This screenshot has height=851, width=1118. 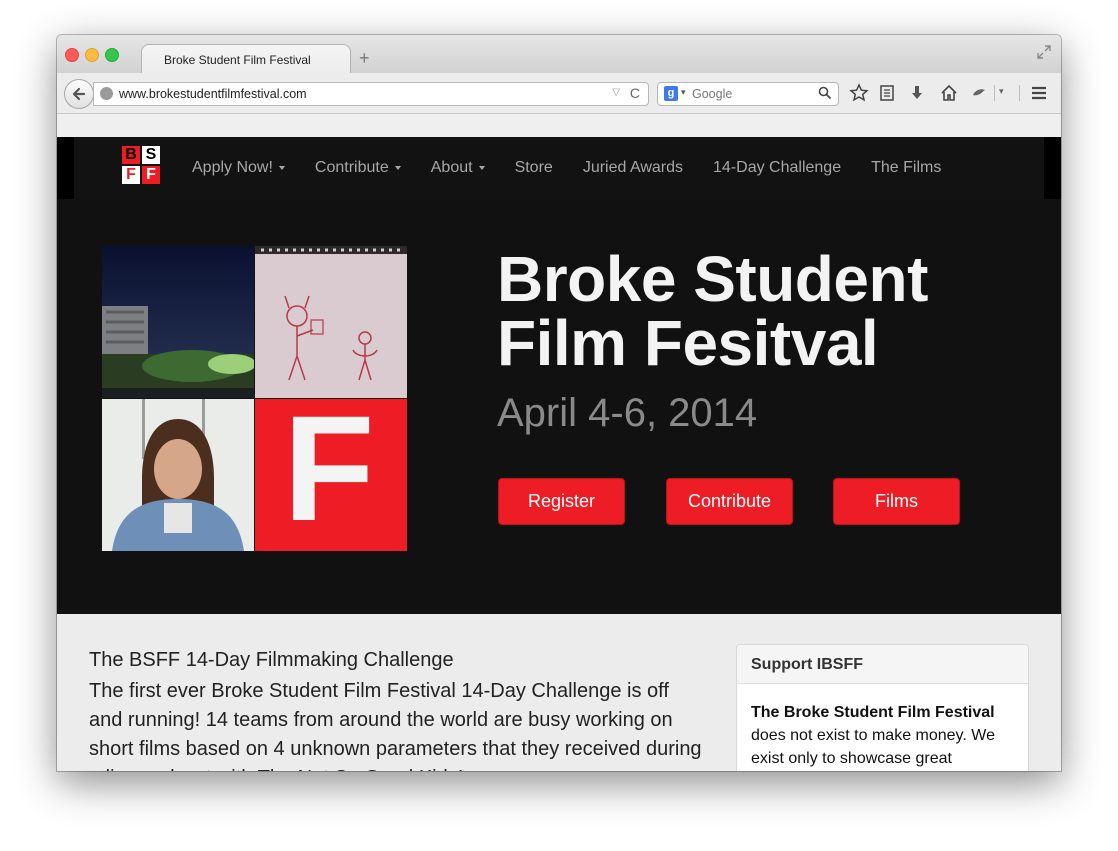 What do you see at coordinates (1001, 91) in the screenshot?
I see `extension-dropdown-icon: ▾` at bounding box center [1001, 91].